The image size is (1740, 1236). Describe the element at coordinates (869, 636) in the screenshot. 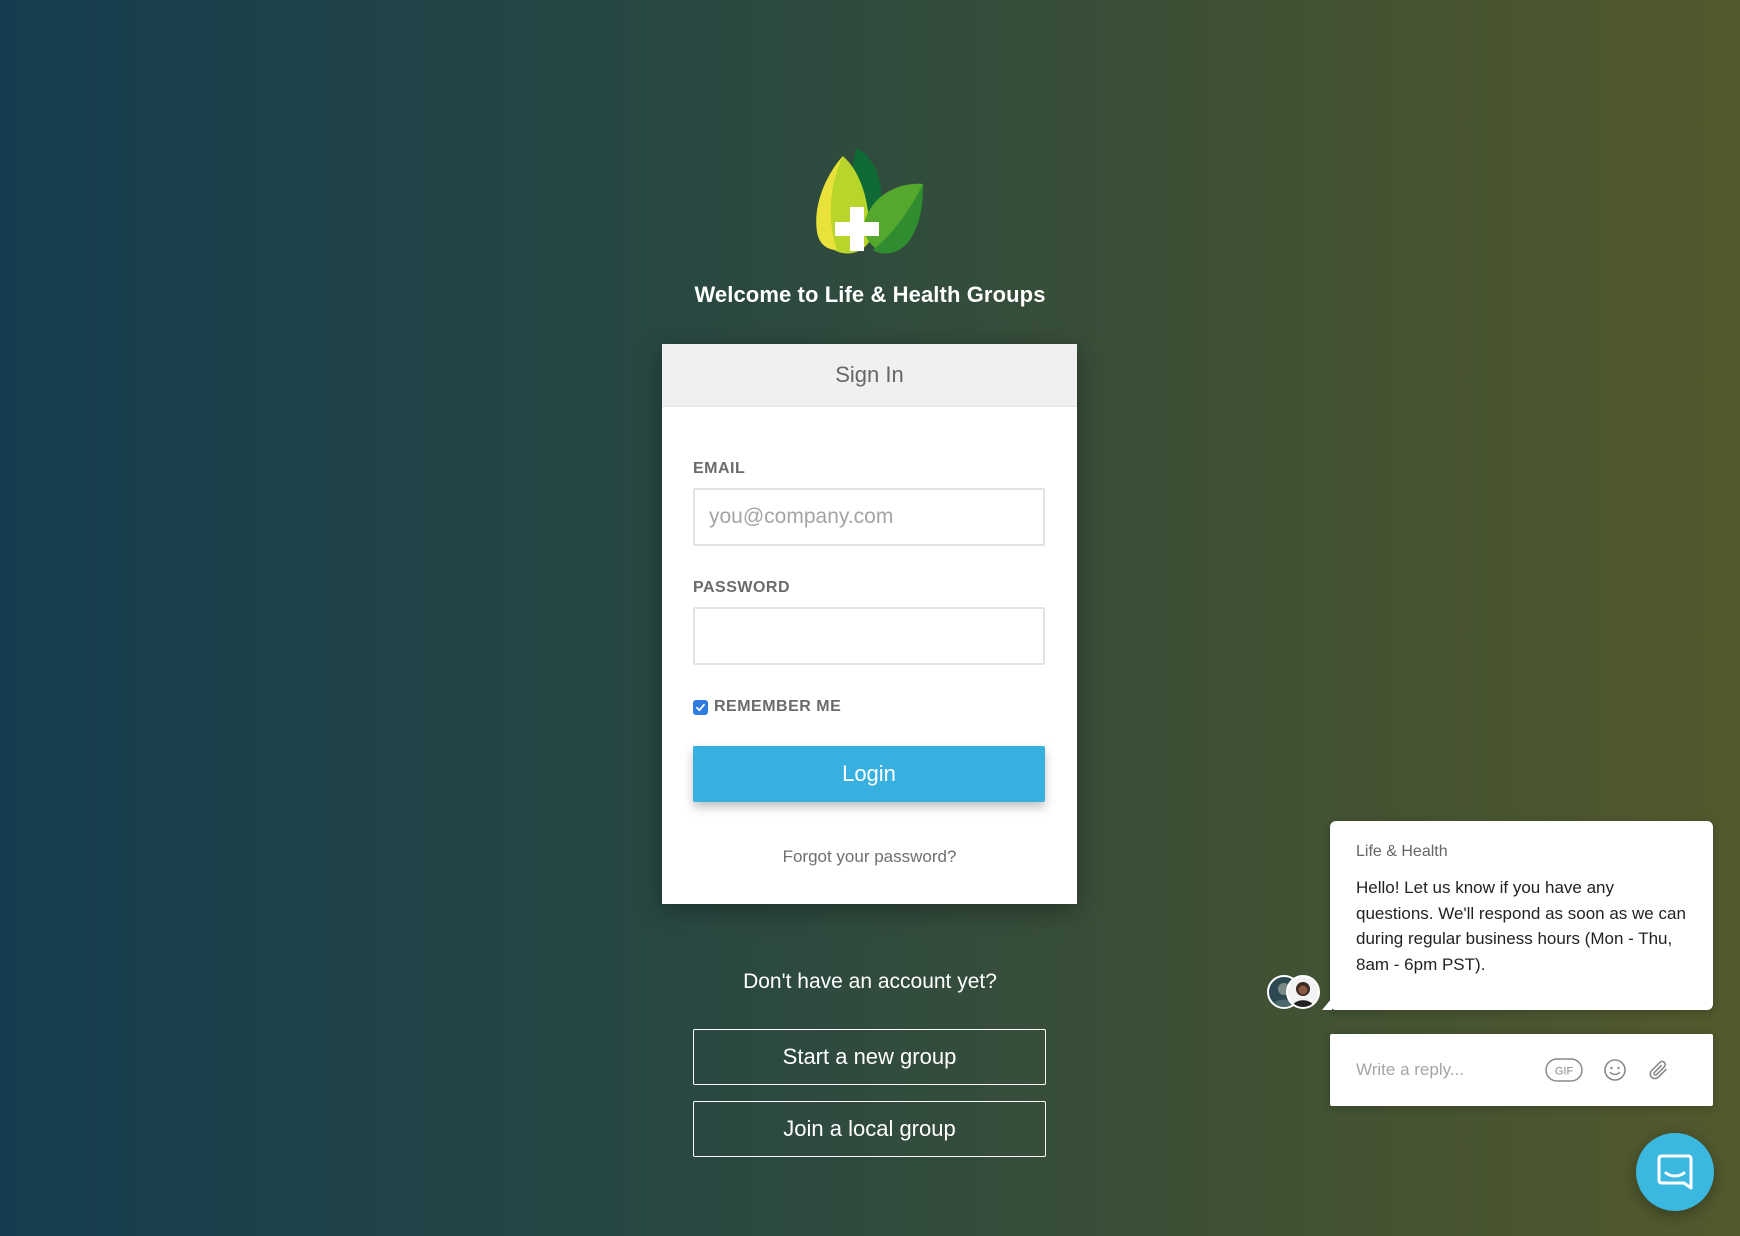

I see `password-field` at that location.